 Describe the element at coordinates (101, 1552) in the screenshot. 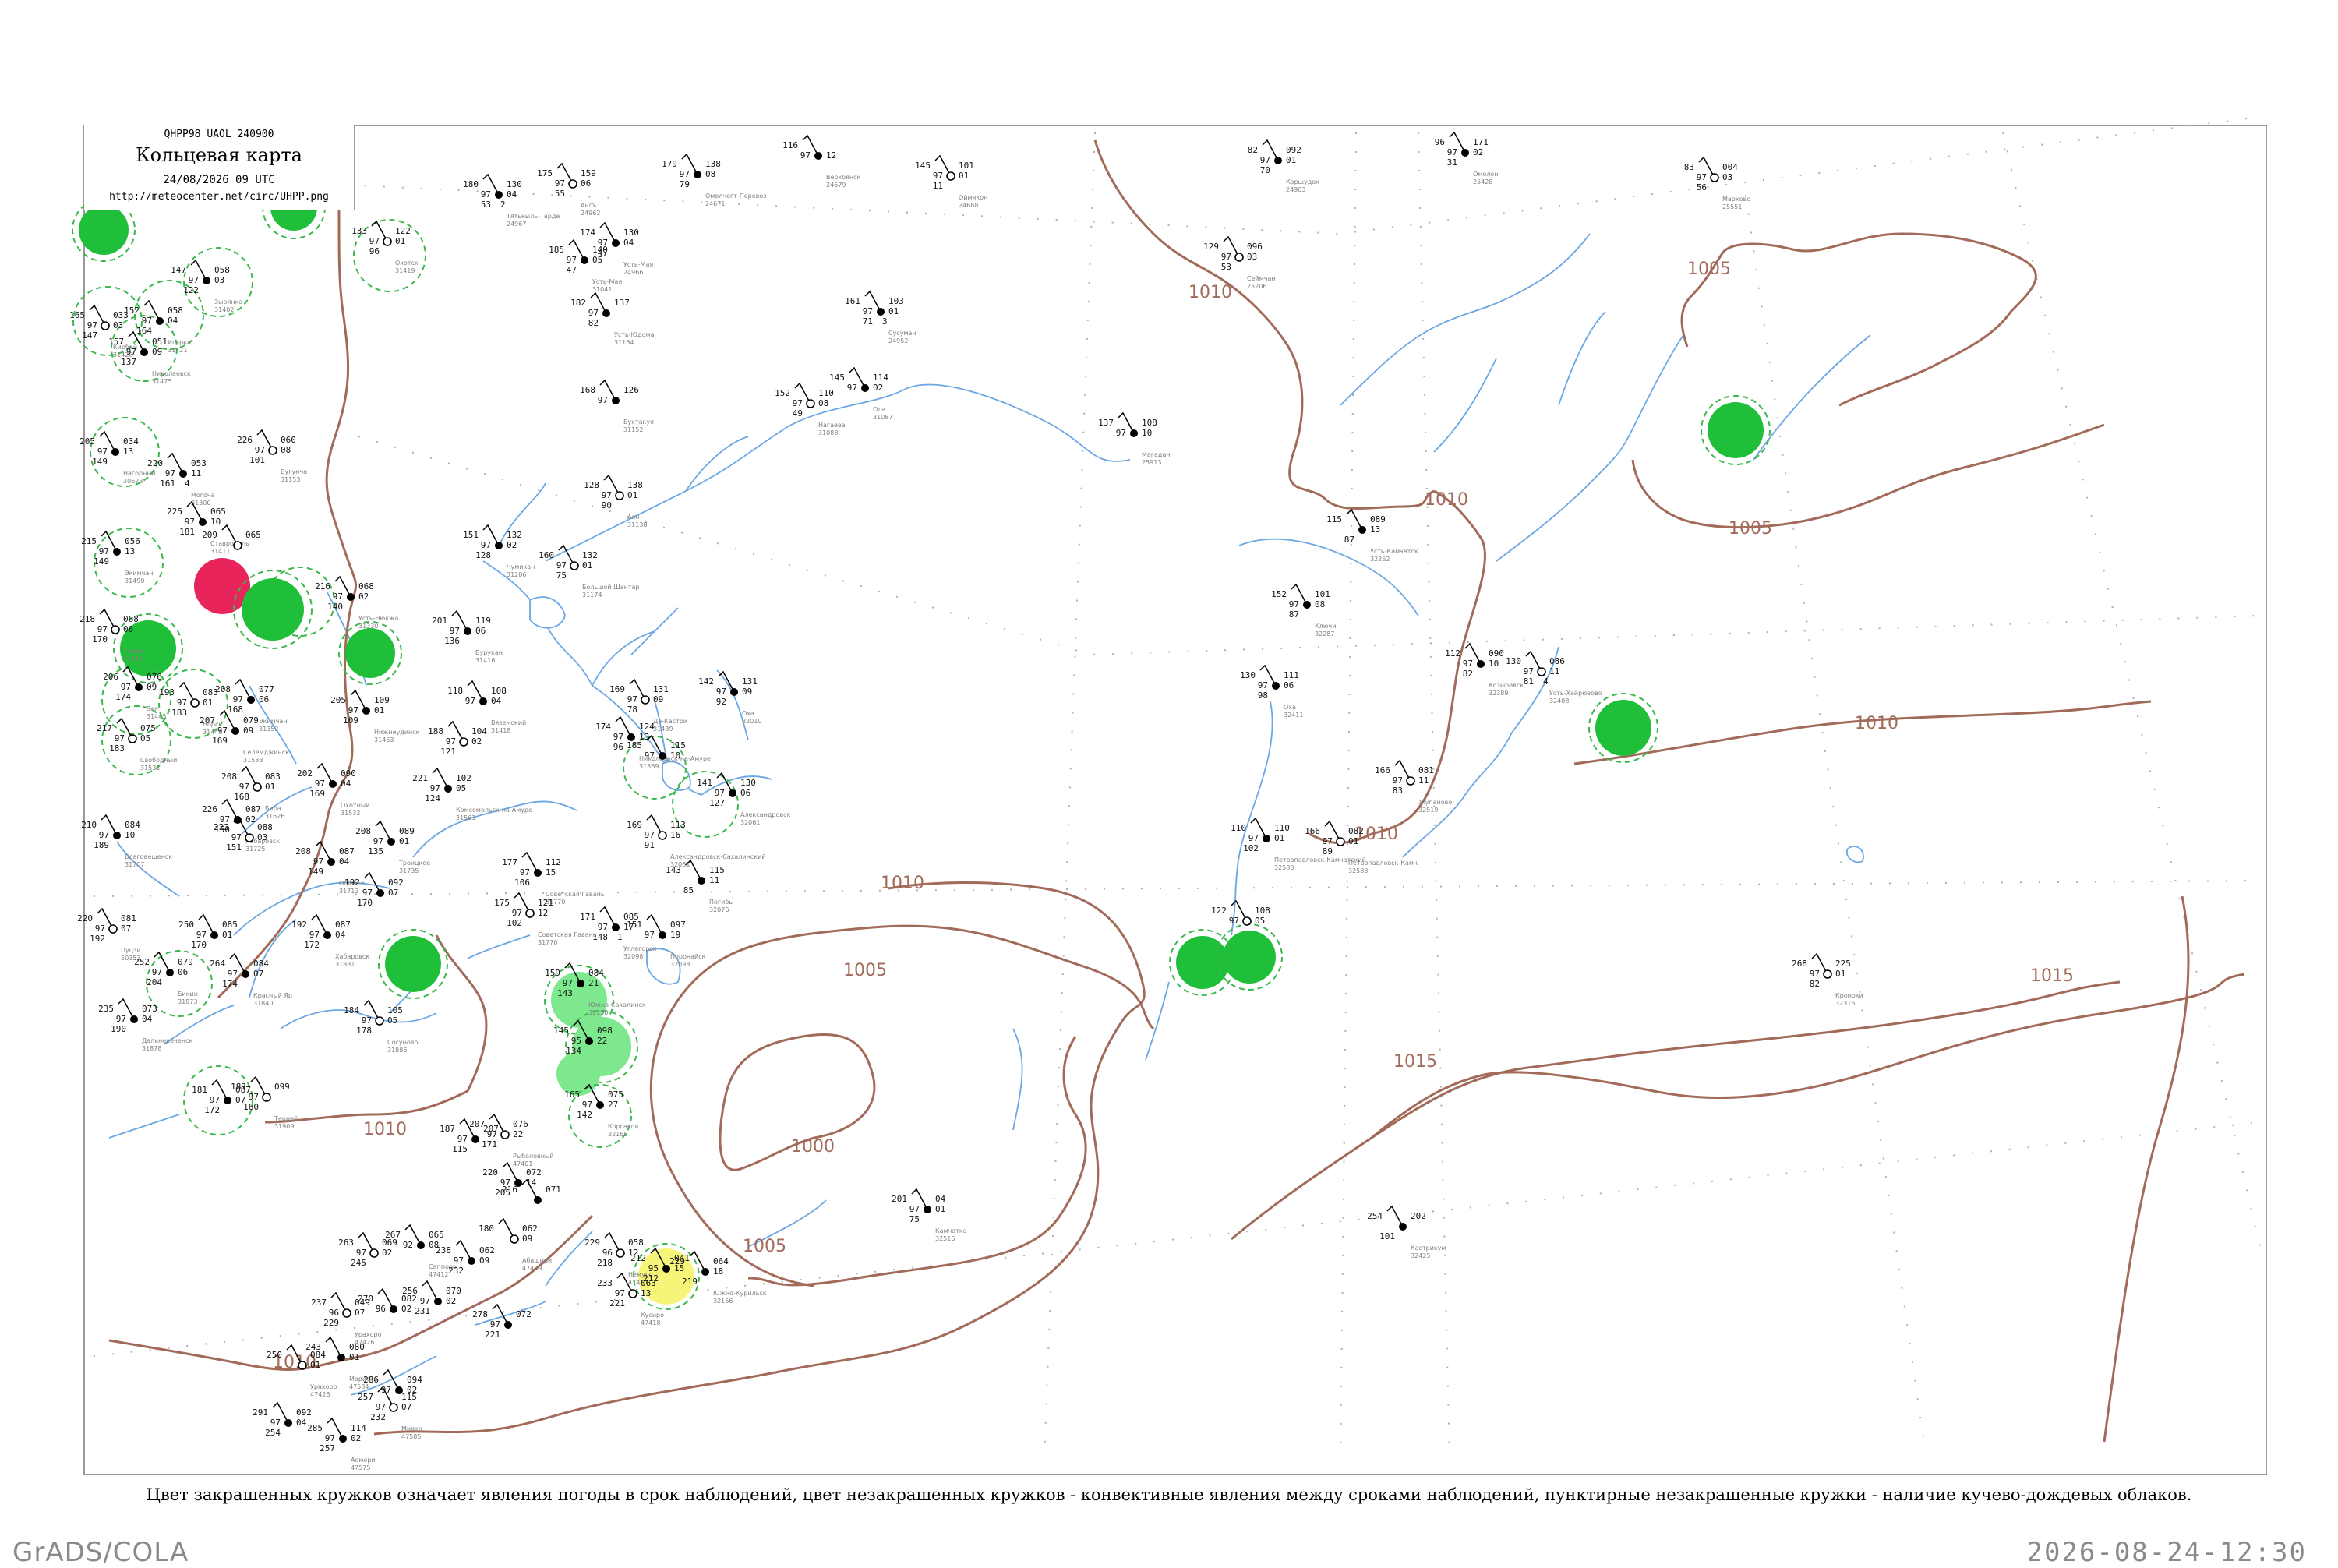

I see `software-label: GrADS/COLA` at that location.